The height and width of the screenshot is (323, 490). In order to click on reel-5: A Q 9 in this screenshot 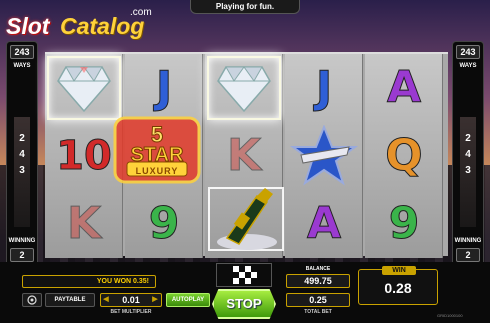, I will do `click(404, 156)`.